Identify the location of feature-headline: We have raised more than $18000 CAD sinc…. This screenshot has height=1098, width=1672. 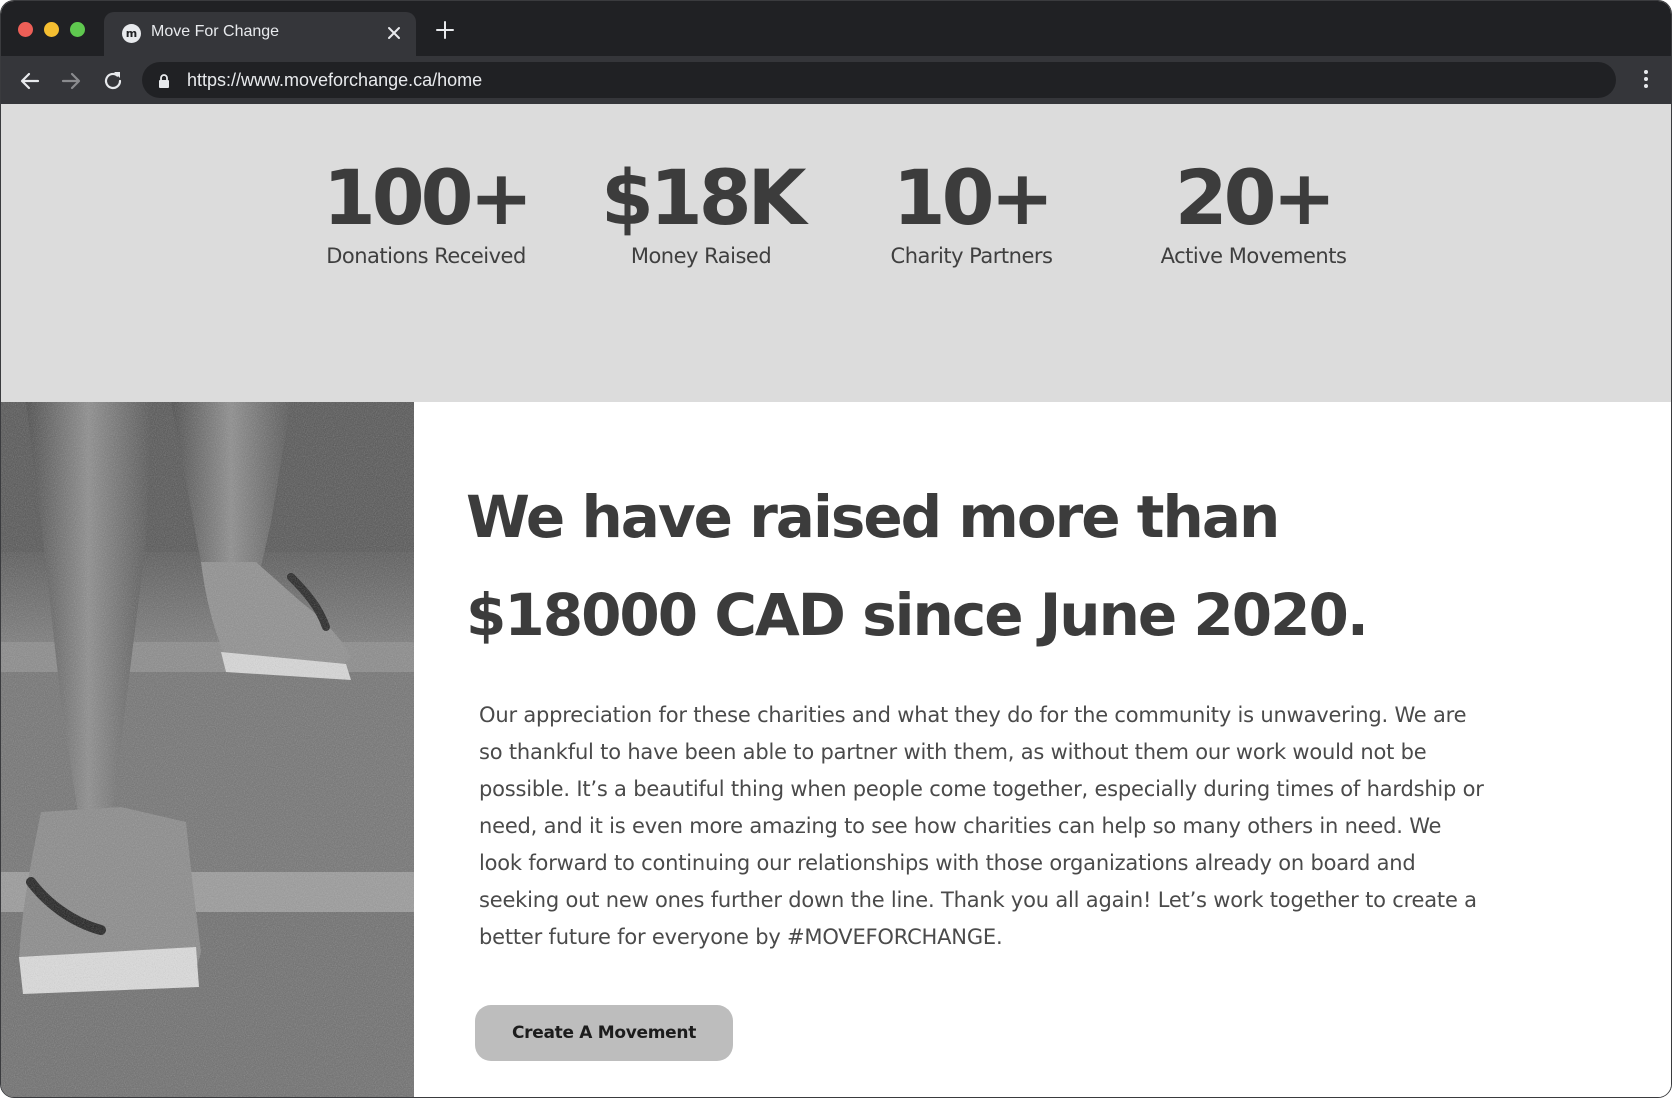
(1036, 566).